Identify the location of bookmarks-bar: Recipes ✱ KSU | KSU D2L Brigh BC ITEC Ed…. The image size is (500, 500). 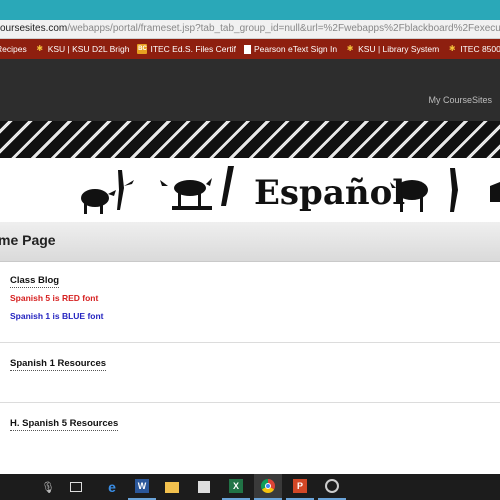
(250, 49).